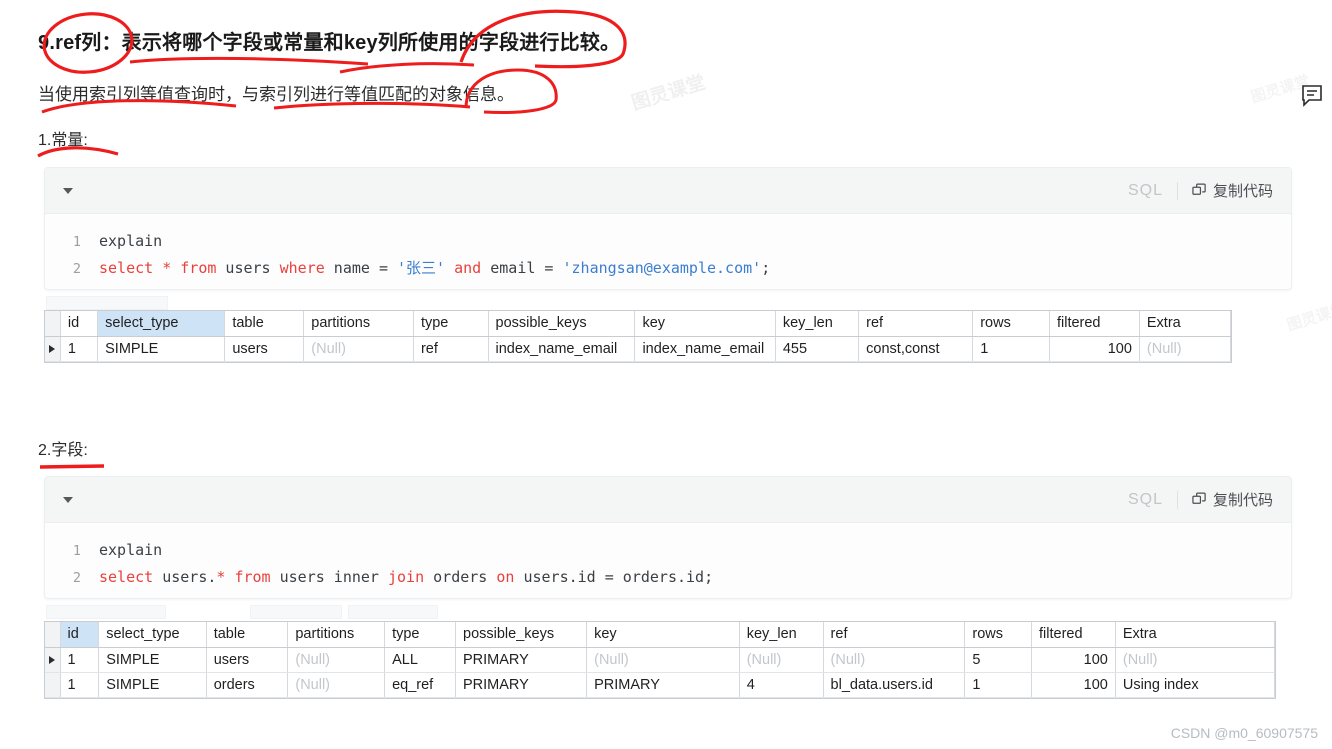  Describe the element at coordinates (451, 349) in the screenshot. I see `cell-type: ref` at that location.